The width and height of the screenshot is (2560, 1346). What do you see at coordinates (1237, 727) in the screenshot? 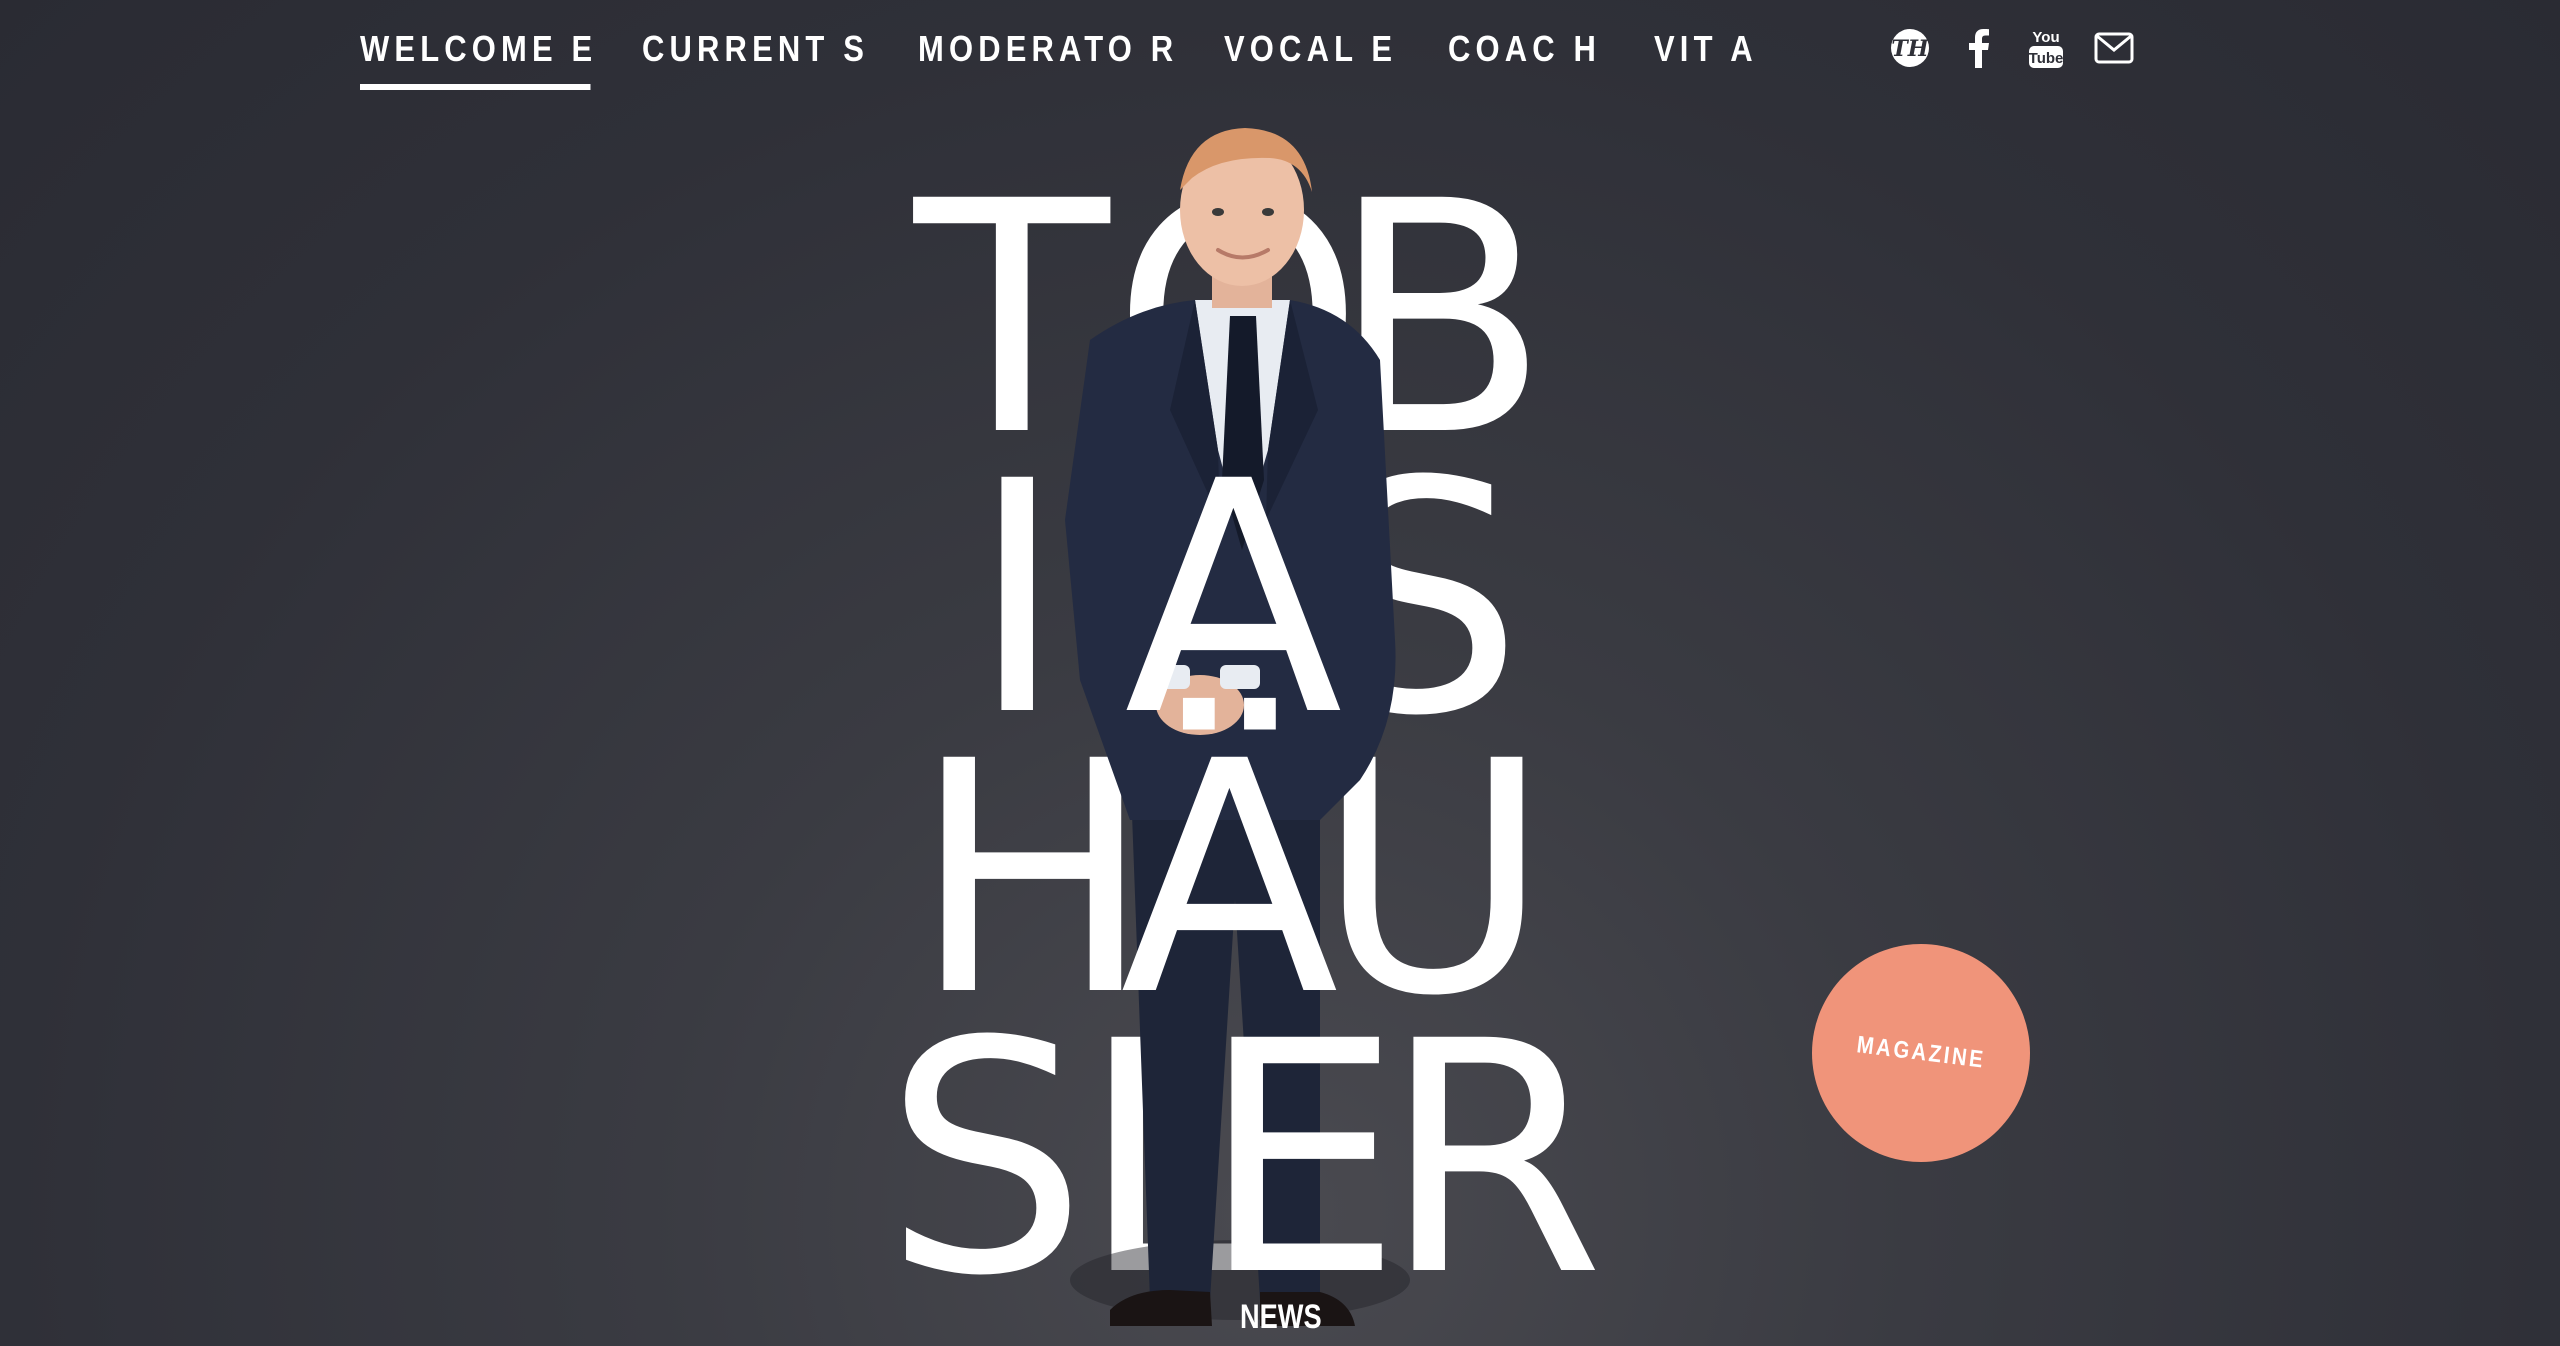
I see `person-photo` at bounding box center [1237, 727].